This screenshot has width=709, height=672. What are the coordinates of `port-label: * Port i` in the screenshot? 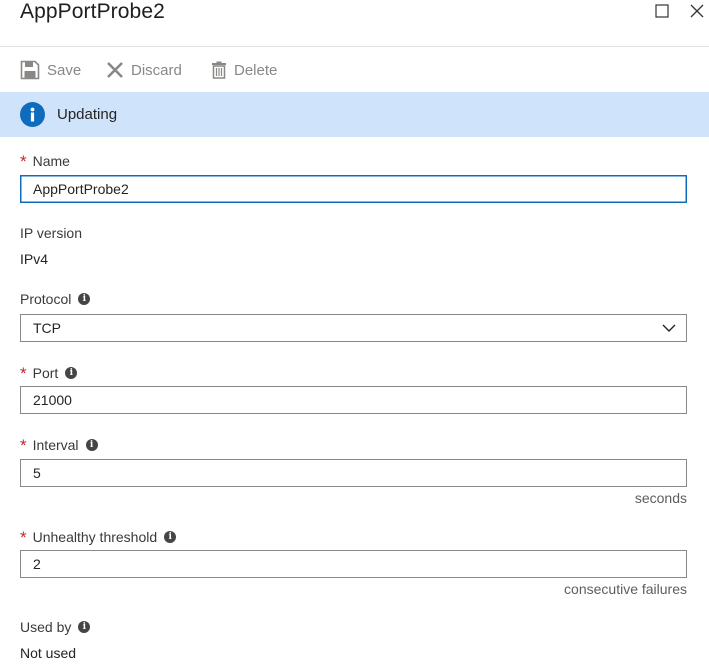 It's located at (49, 373).